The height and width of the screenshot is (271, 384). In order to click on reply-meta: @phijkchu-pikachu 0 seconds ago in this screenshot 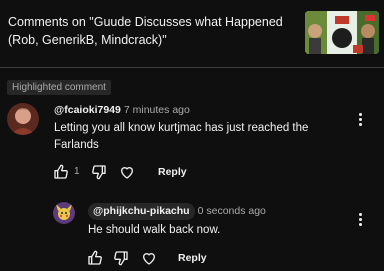, I will do `click(177, 211)`.